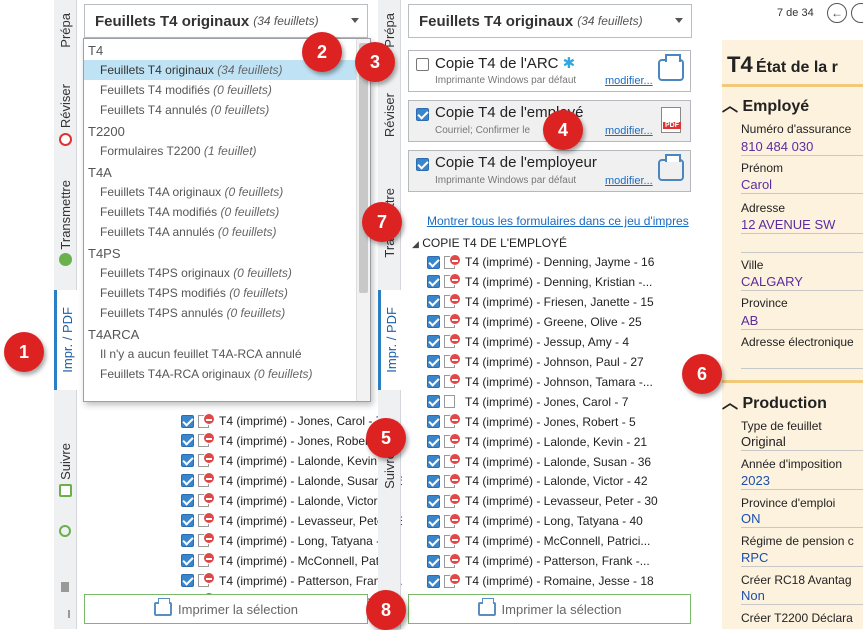  What do you see at coordinates (227, 90) in the screenshot?
I see `menu-item: Feuillets T4 modifiés (0 feuillets)` at bounding box center [227, 90].